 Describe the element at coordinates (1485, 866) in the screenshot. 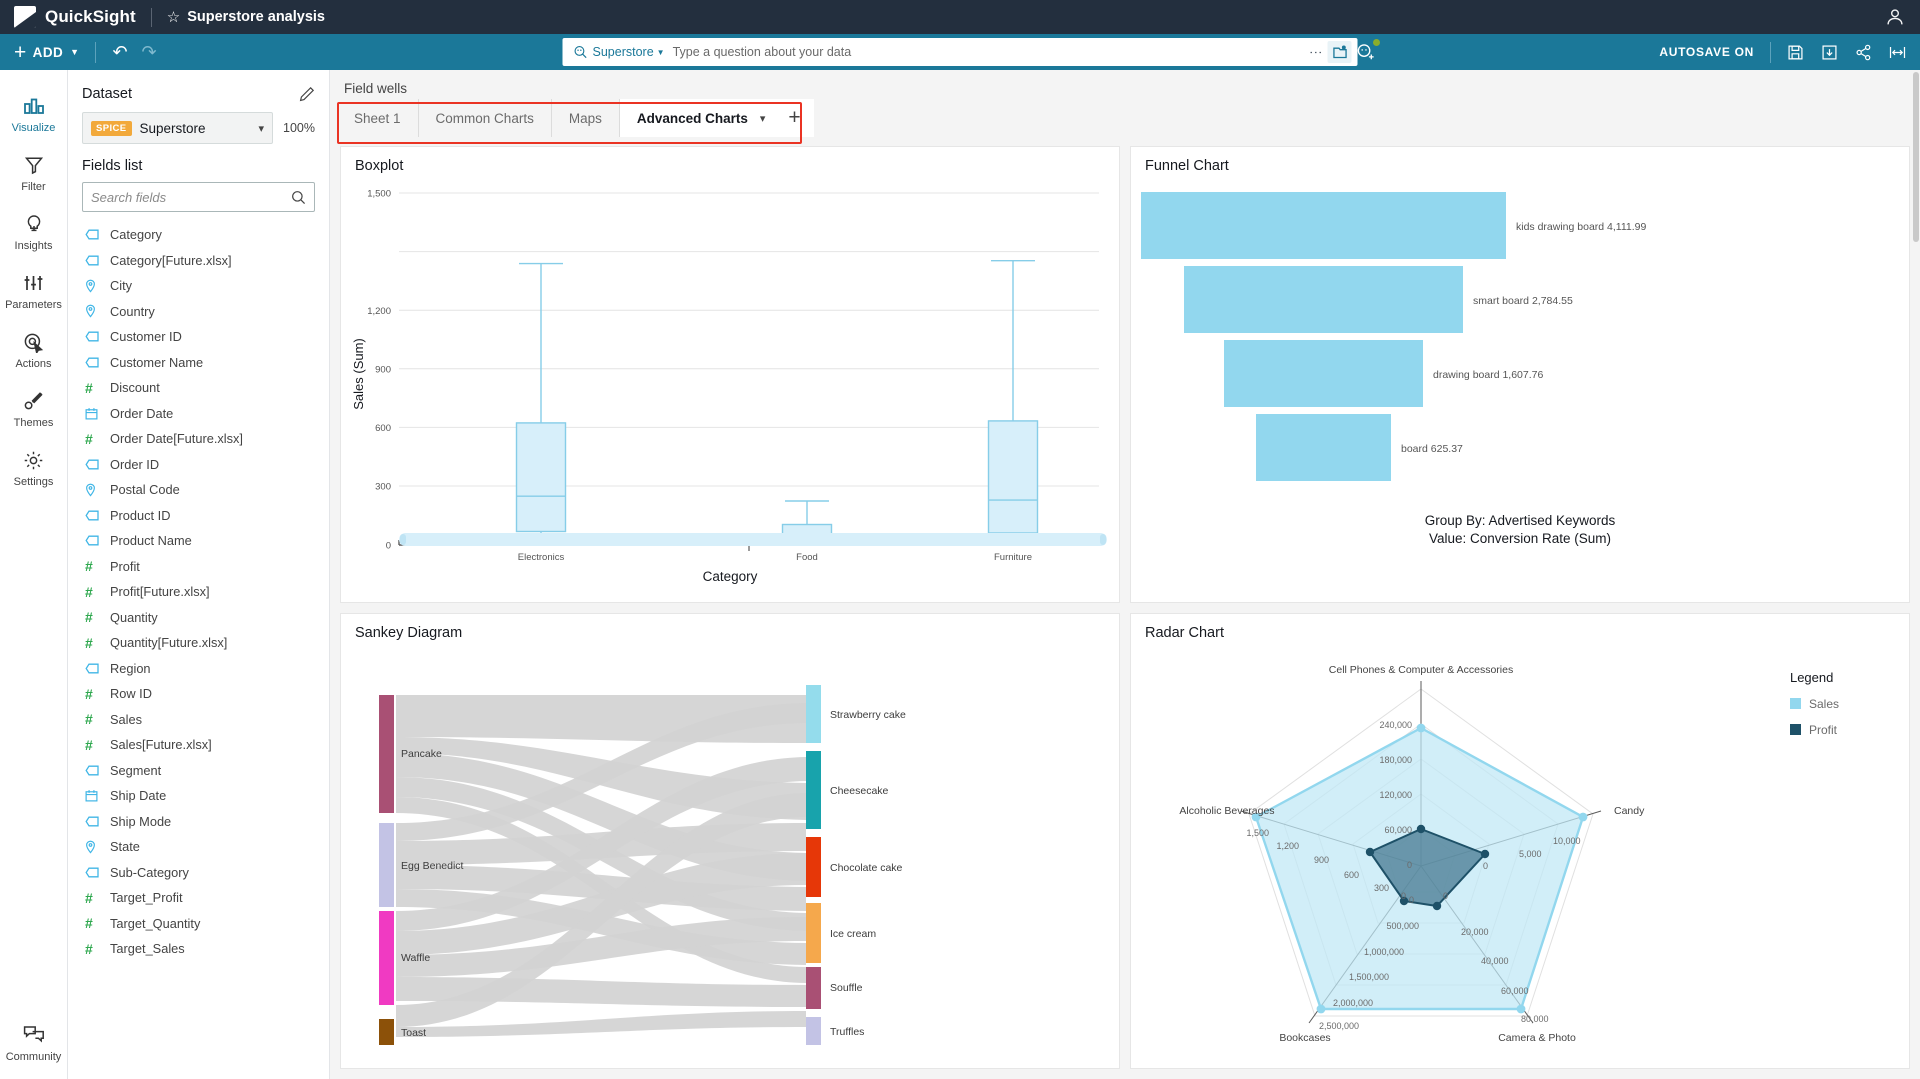

I see `radar-tick-candy-0: 0` at that location.